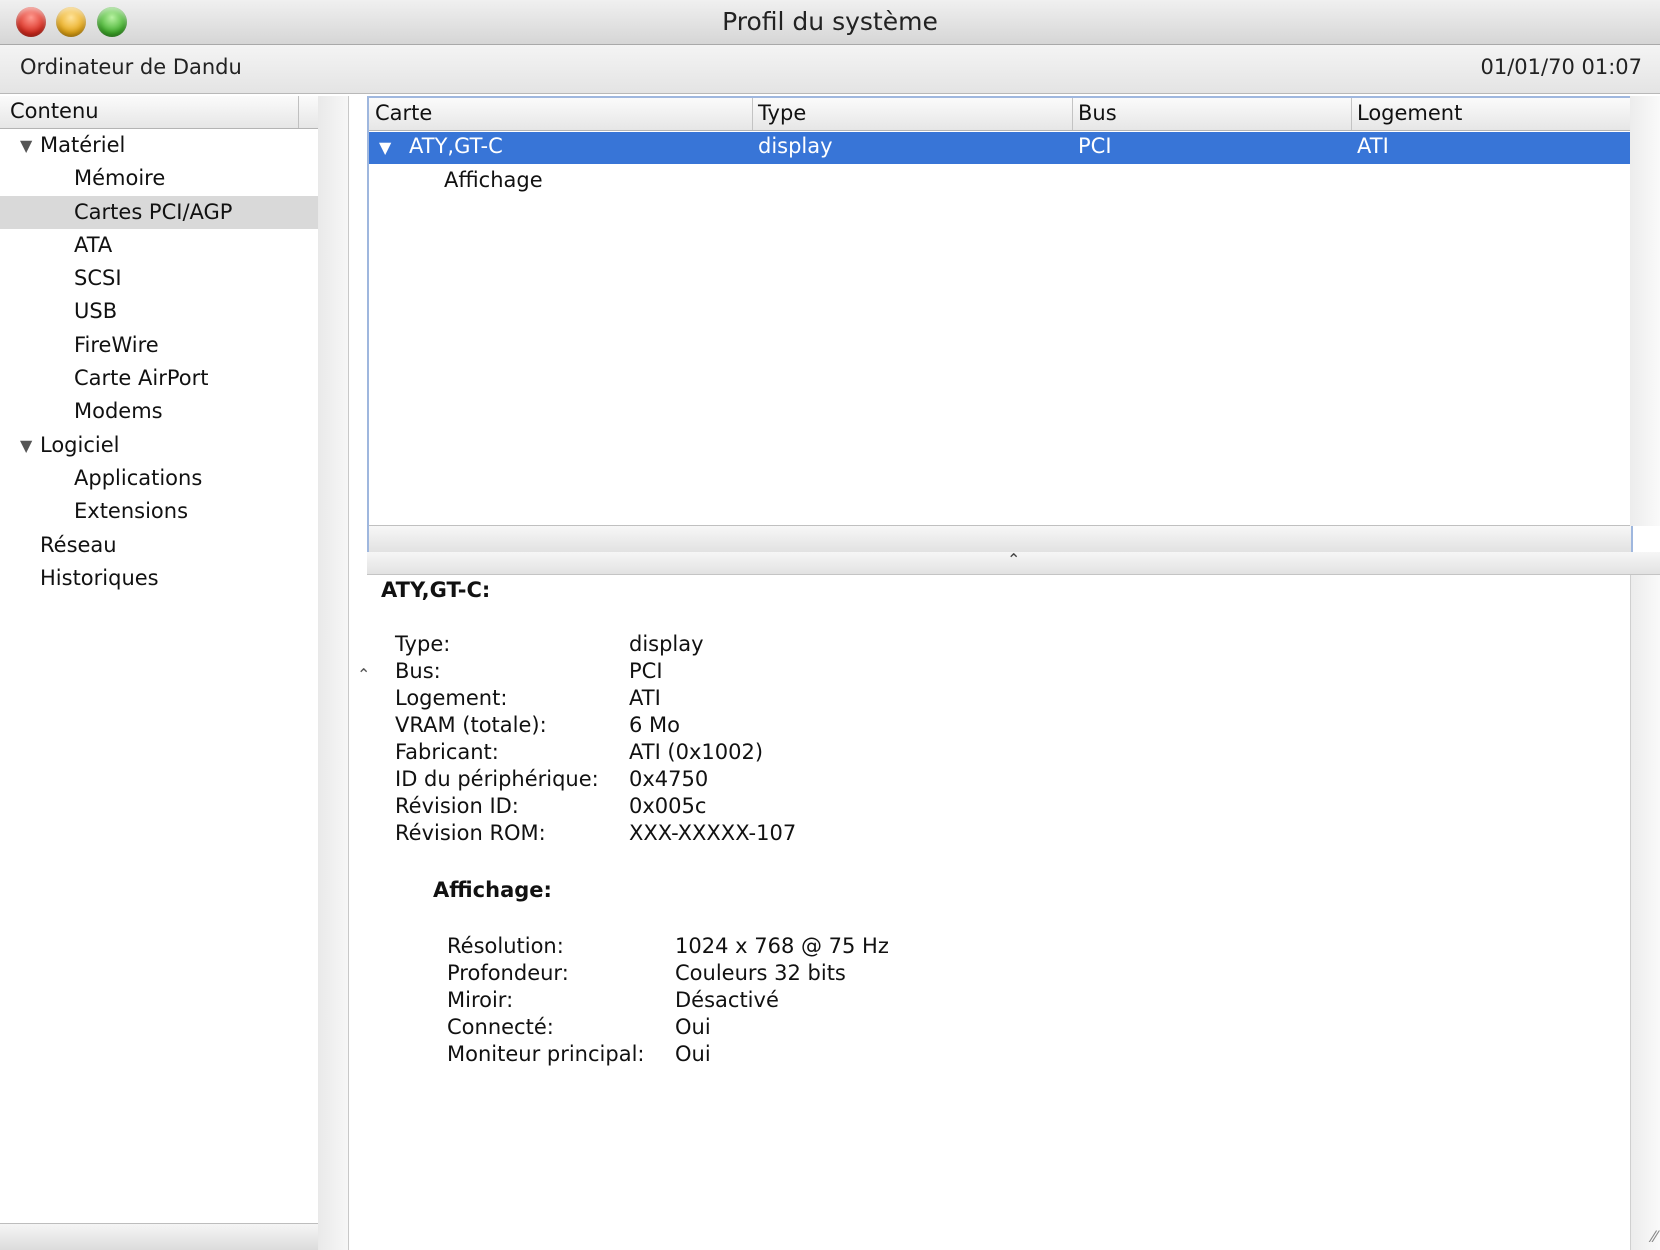 This screenshot has width=1660, height=1250. What do you see at coordinates (159, 545) in the screenshot?
I see `sidebar-item-reseau: Réseau` at bounding box center [159, 545].